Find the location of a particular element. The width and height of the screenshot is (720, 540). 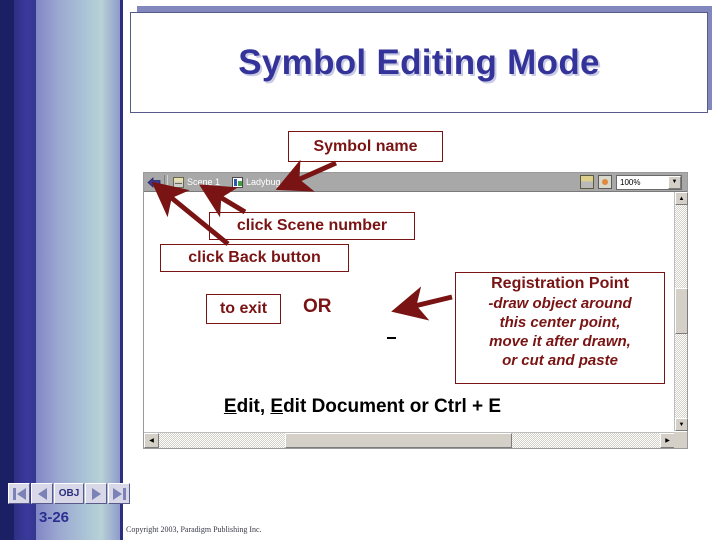

chevron-down-icon: ▼ is located at coordinates (674, 182).